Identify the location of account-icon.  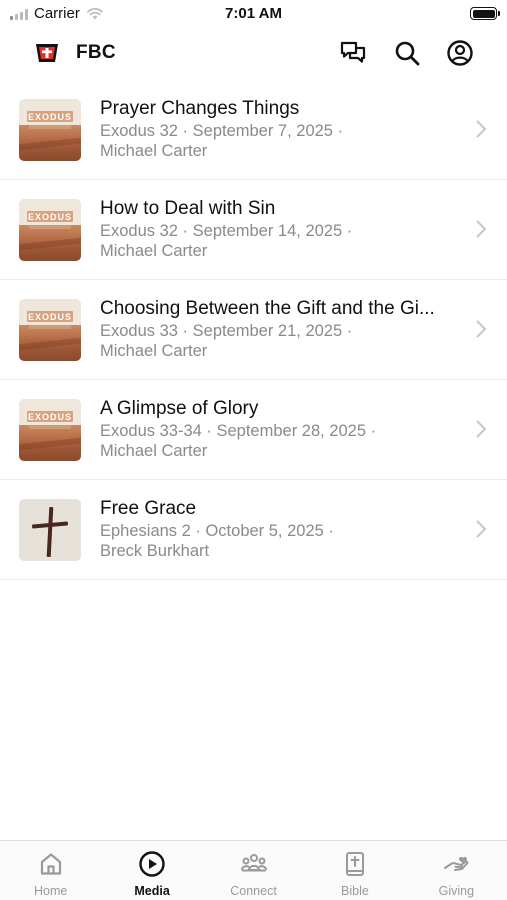
(460, 53).